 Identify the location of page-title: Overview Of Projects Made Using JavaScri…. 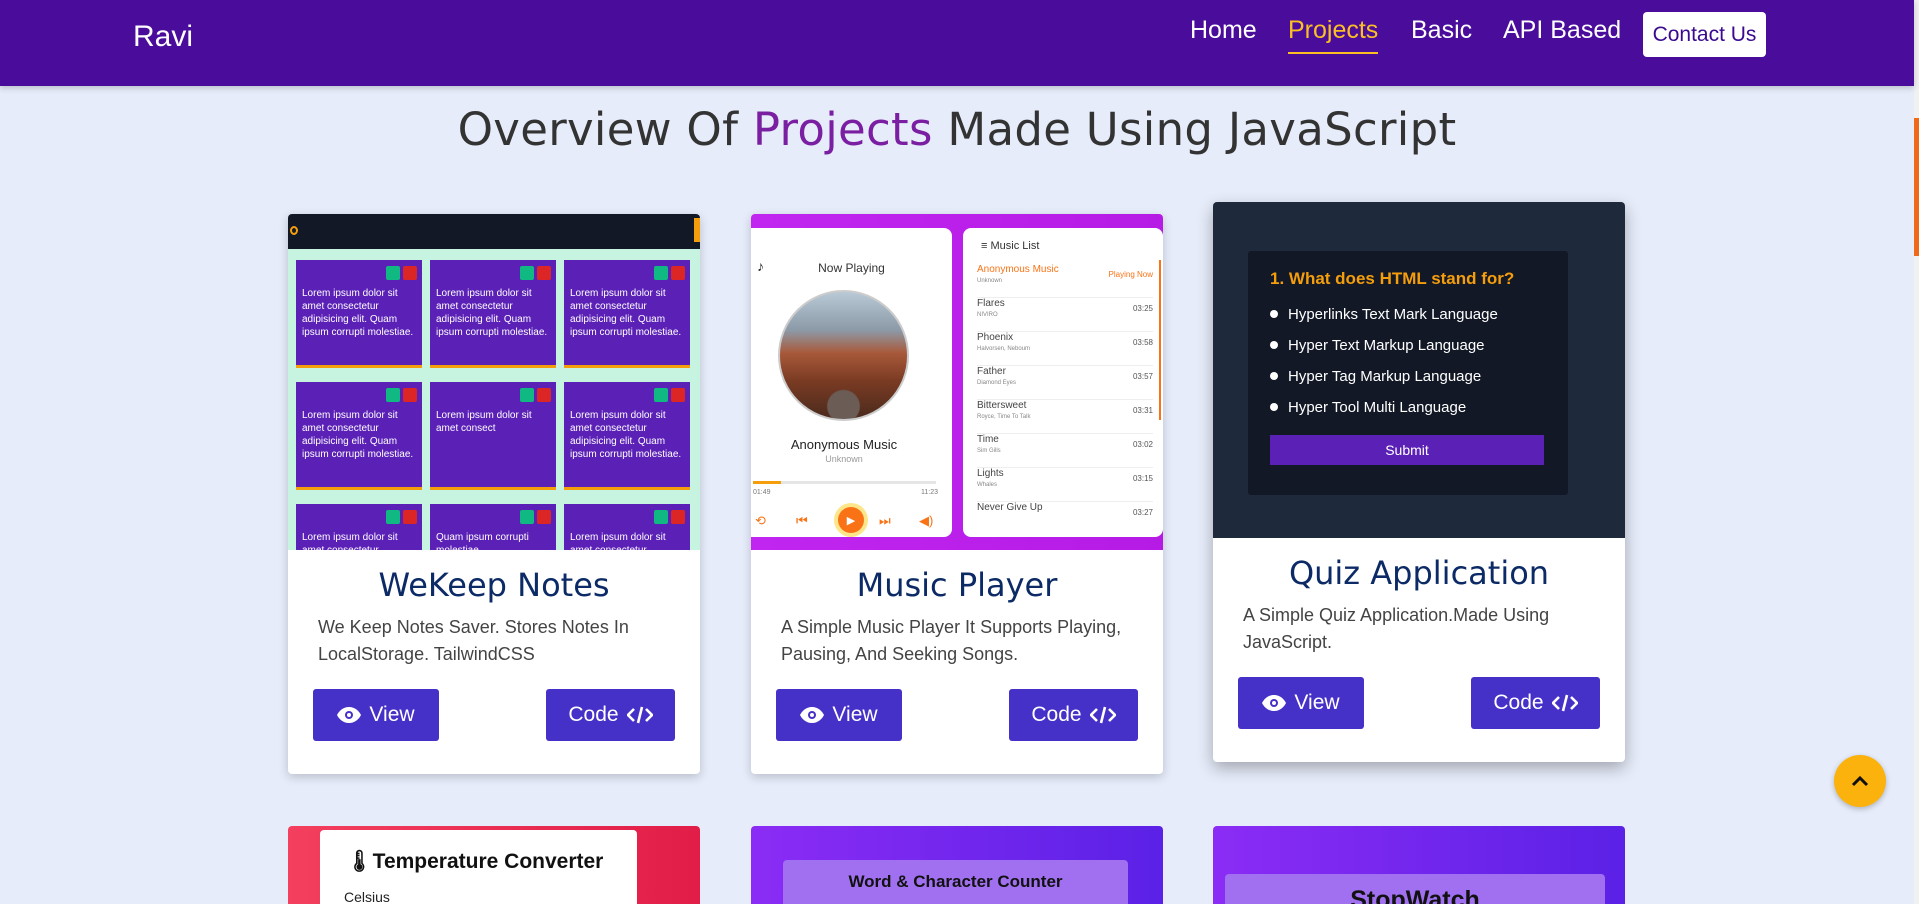
(957, 129).